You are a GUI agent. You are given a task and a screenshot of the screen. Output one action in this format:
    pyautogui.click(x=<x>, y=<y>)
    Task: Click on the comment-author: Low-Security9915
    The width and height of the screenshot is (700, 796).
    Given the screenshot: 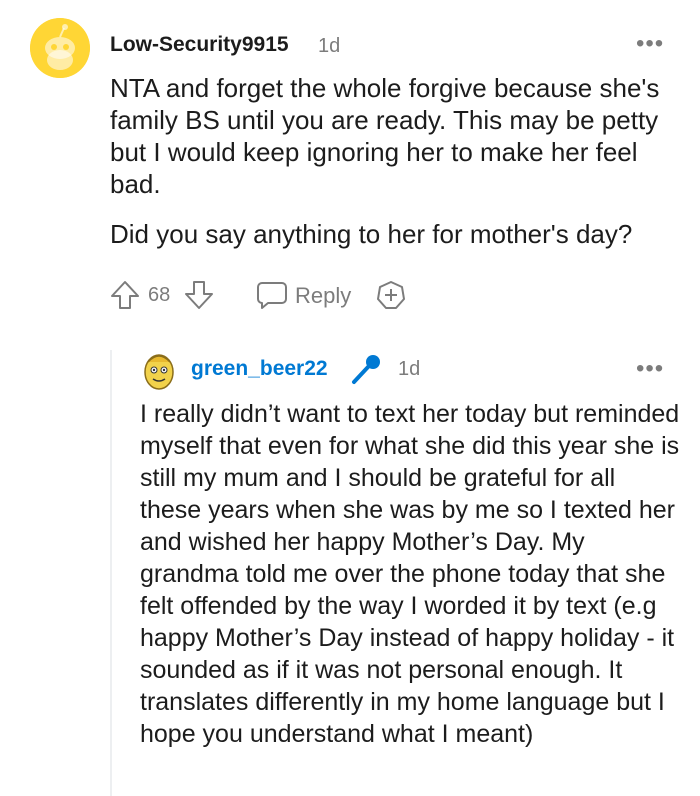 What is the action you would take?
    pyautogui.click(x=199, y=45)
    